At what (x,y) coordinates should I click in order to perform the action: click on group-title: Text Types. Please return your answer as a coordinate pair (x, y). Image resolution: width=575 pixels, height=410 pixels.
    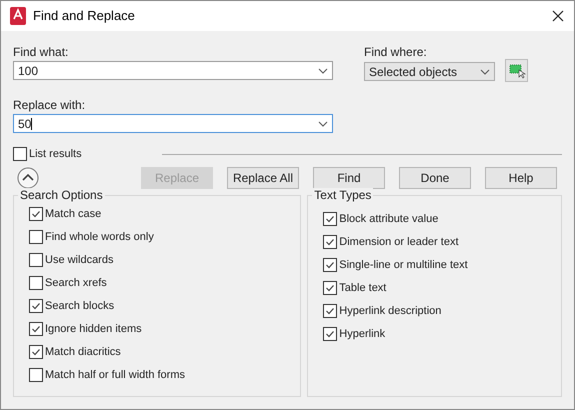
    Looking at the image, I should click on (343, 195).